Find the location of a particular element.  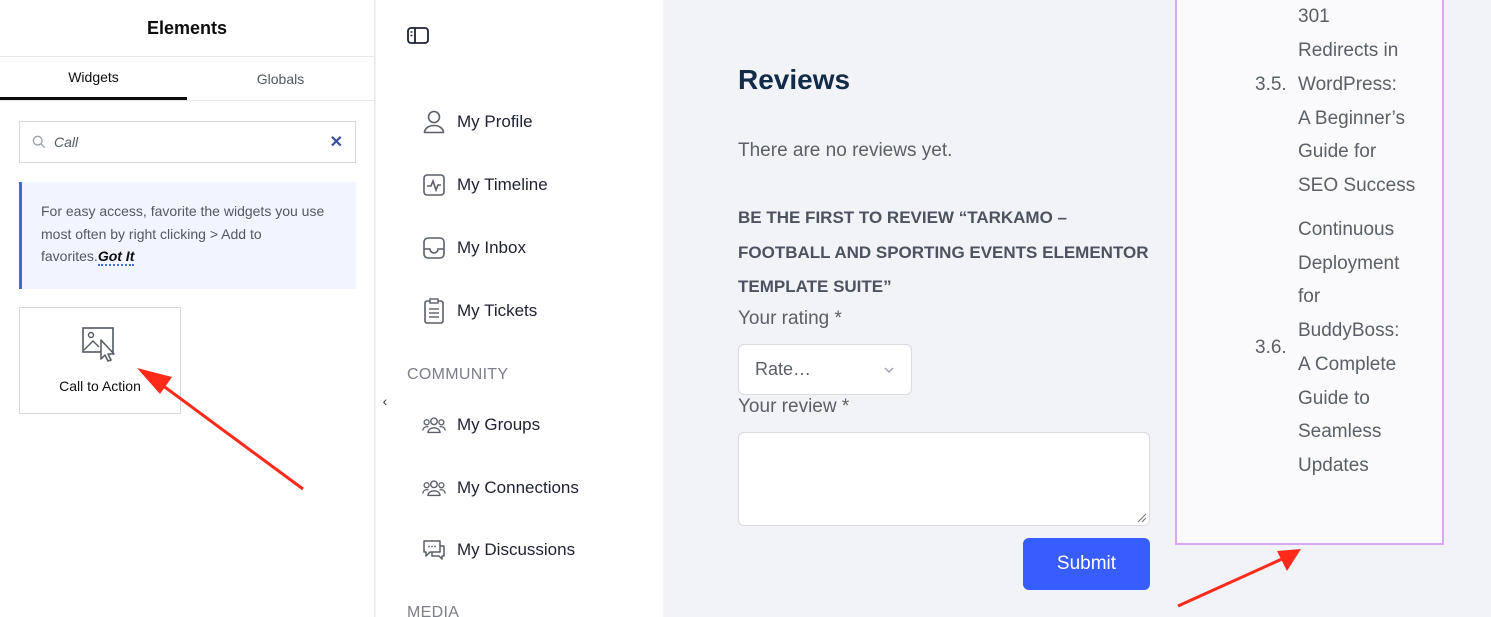

chevron-left-icon: ‹ is located at coordinates (385, 401).